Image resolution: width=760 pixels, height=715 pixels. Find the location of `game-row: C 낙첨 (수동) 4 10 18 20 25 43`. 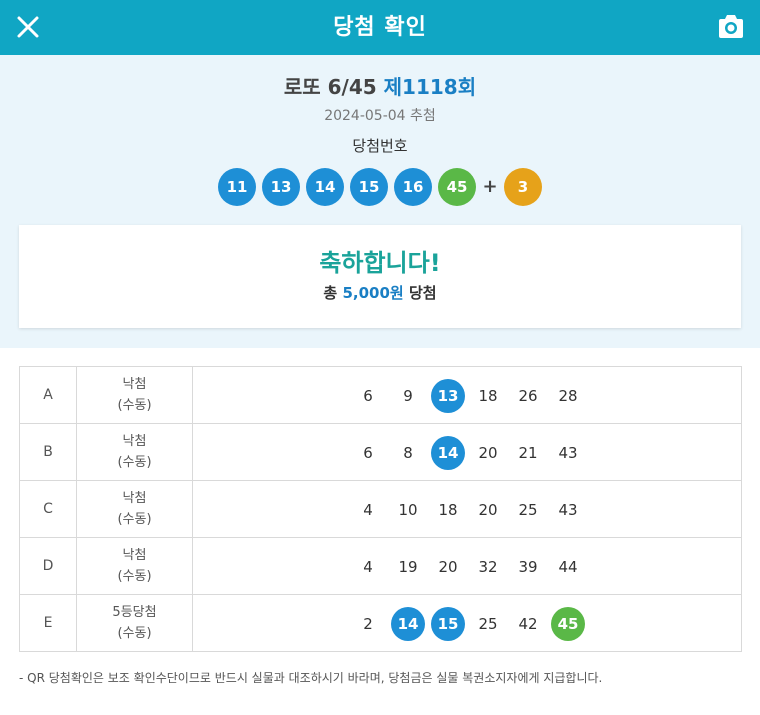

game-row: C 낙첨 (수동) 4 10 18 20 25 43 is located at coordinates (380, 509).